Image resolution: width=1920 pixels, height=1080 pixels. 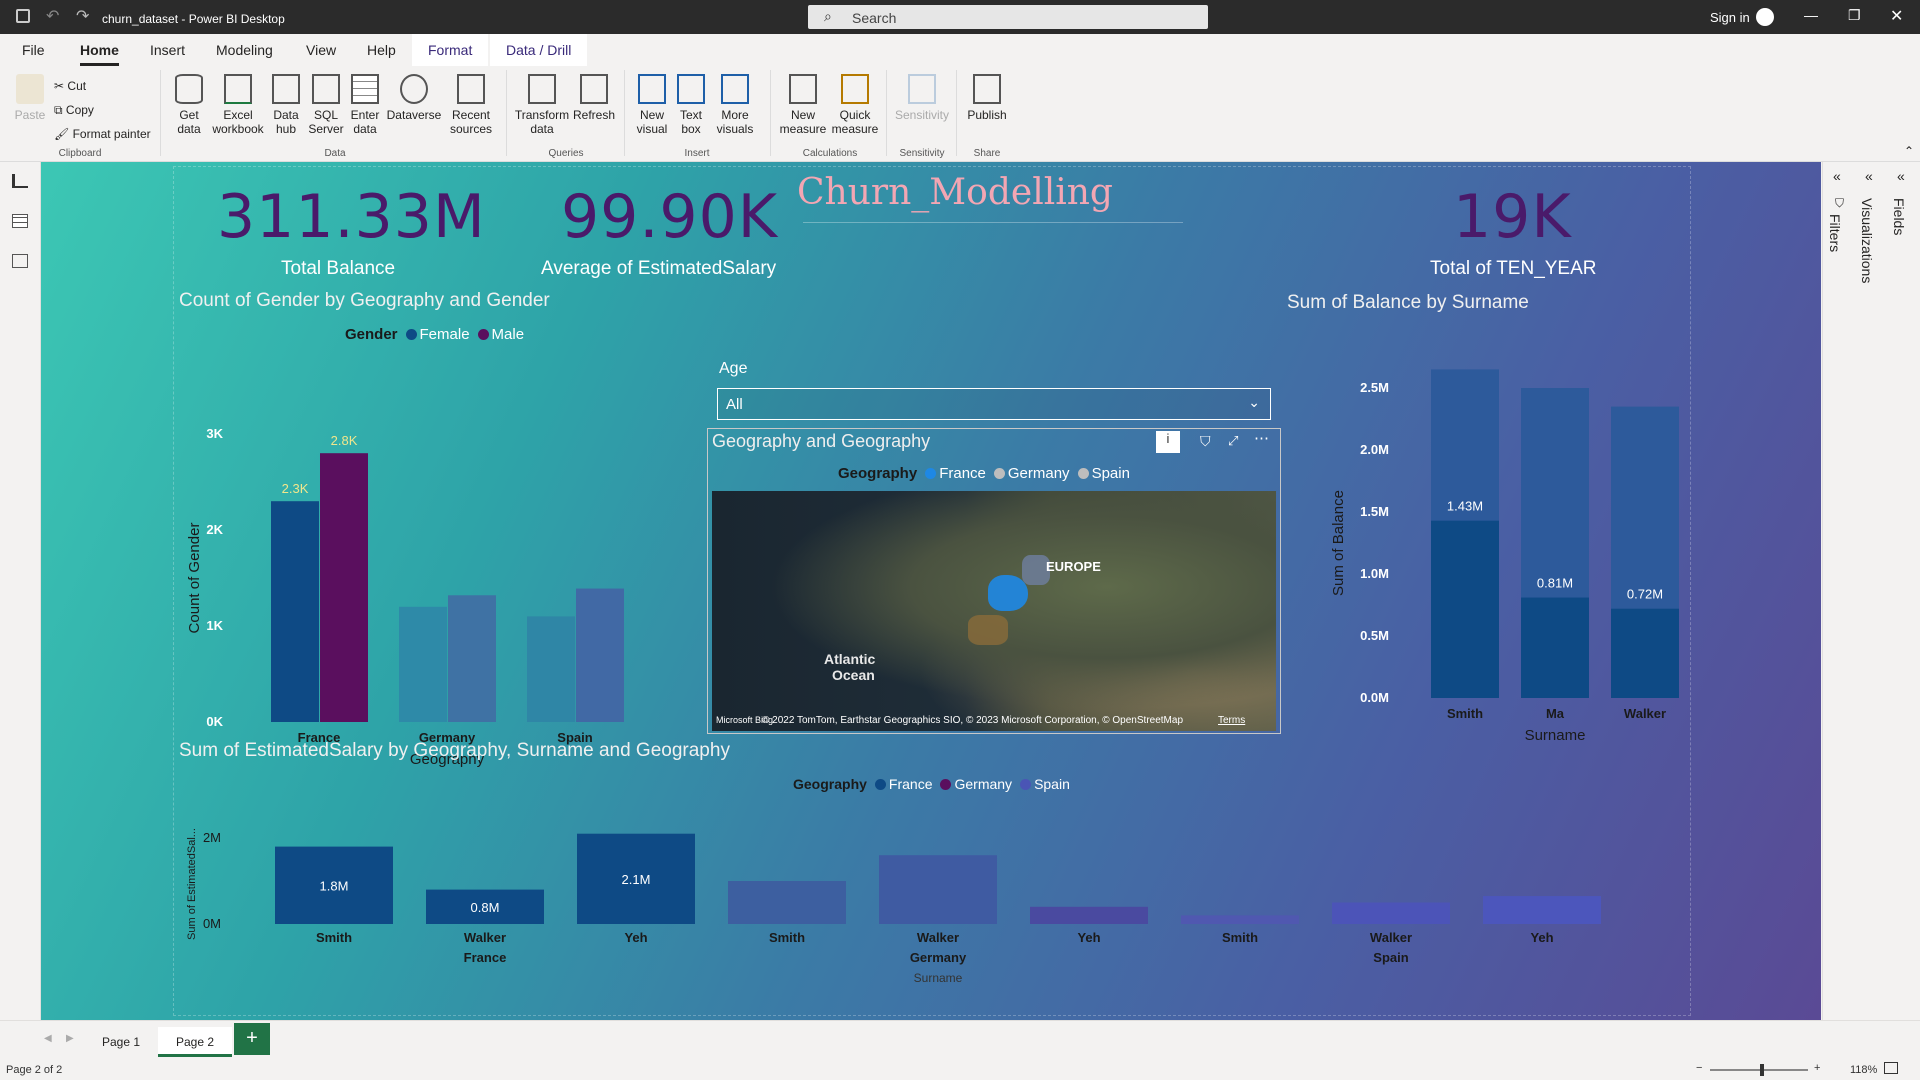 What do you see at coordinates (214, 529) in the screenshot?
I see `y-tick-label: 2K` at bounding box center [214, 529].